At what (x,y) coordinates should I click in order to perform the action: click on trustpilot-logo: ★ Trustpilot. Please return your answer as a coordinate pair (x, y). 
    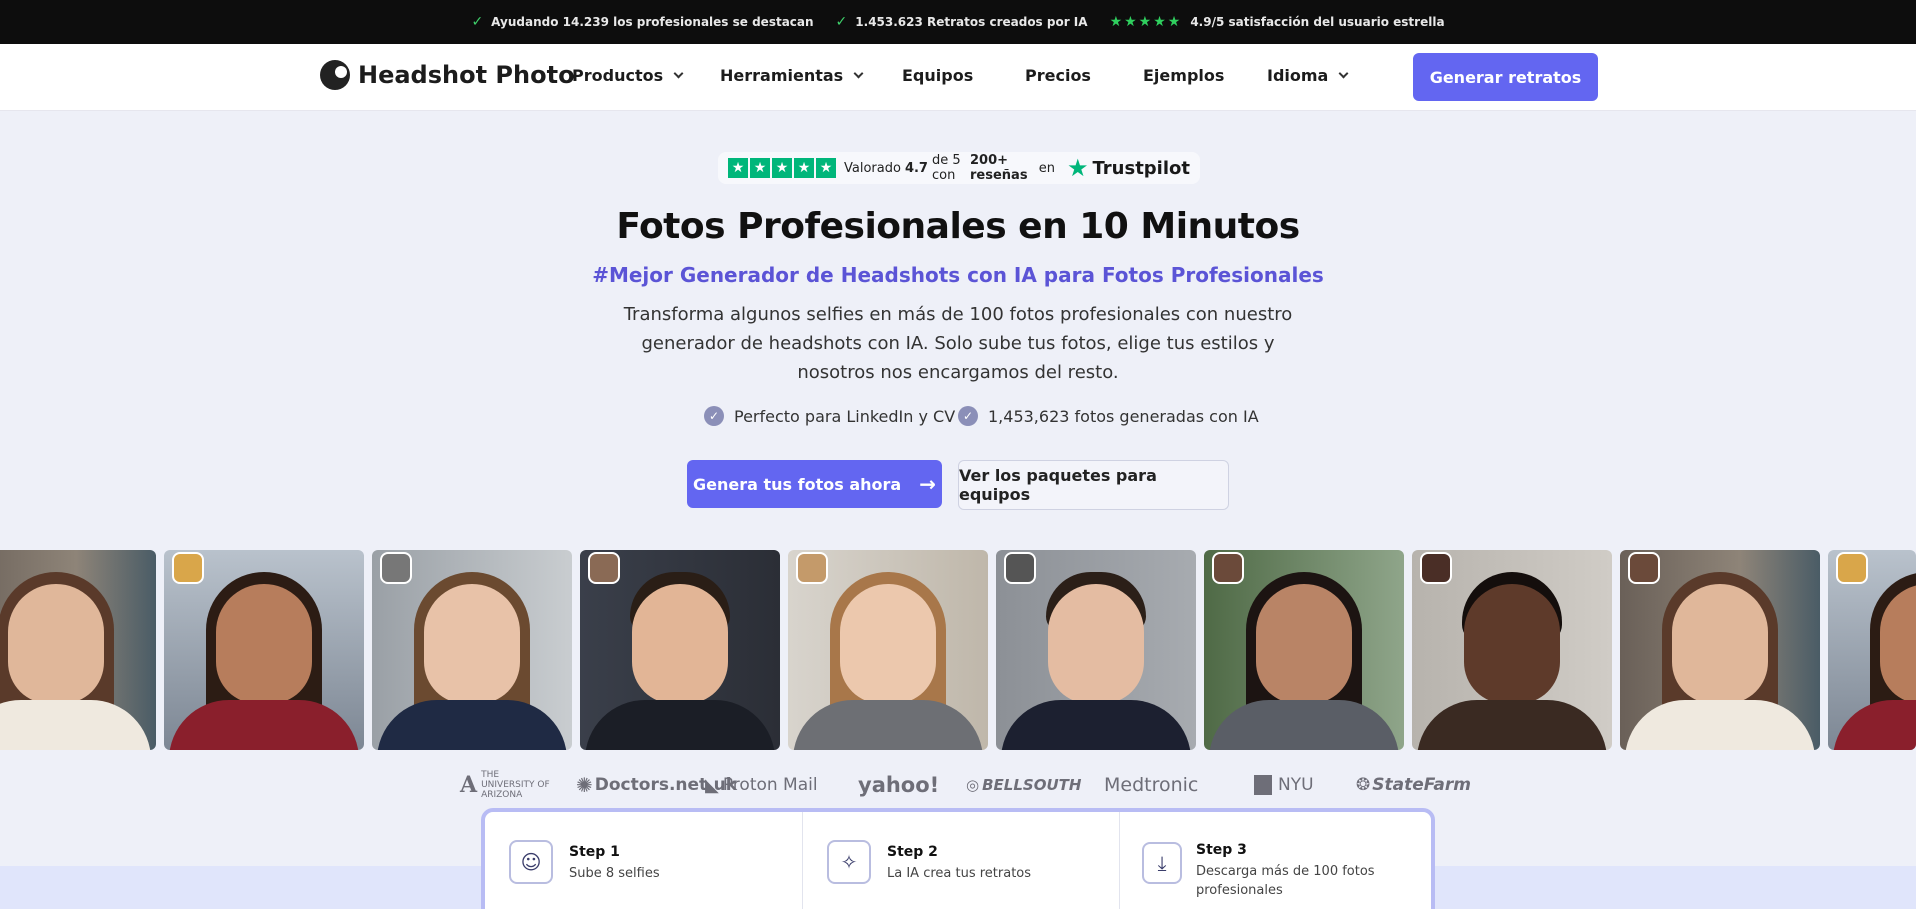
    Looking at the image, I should click on (1128, 168).